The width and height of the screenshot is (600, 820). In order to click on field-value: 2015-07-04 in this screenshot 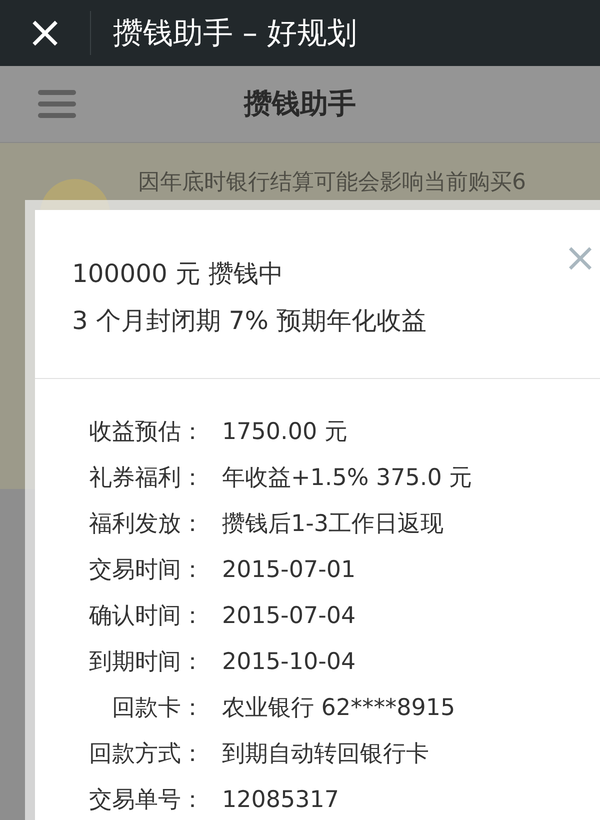, I will do `click(289, 616)`.